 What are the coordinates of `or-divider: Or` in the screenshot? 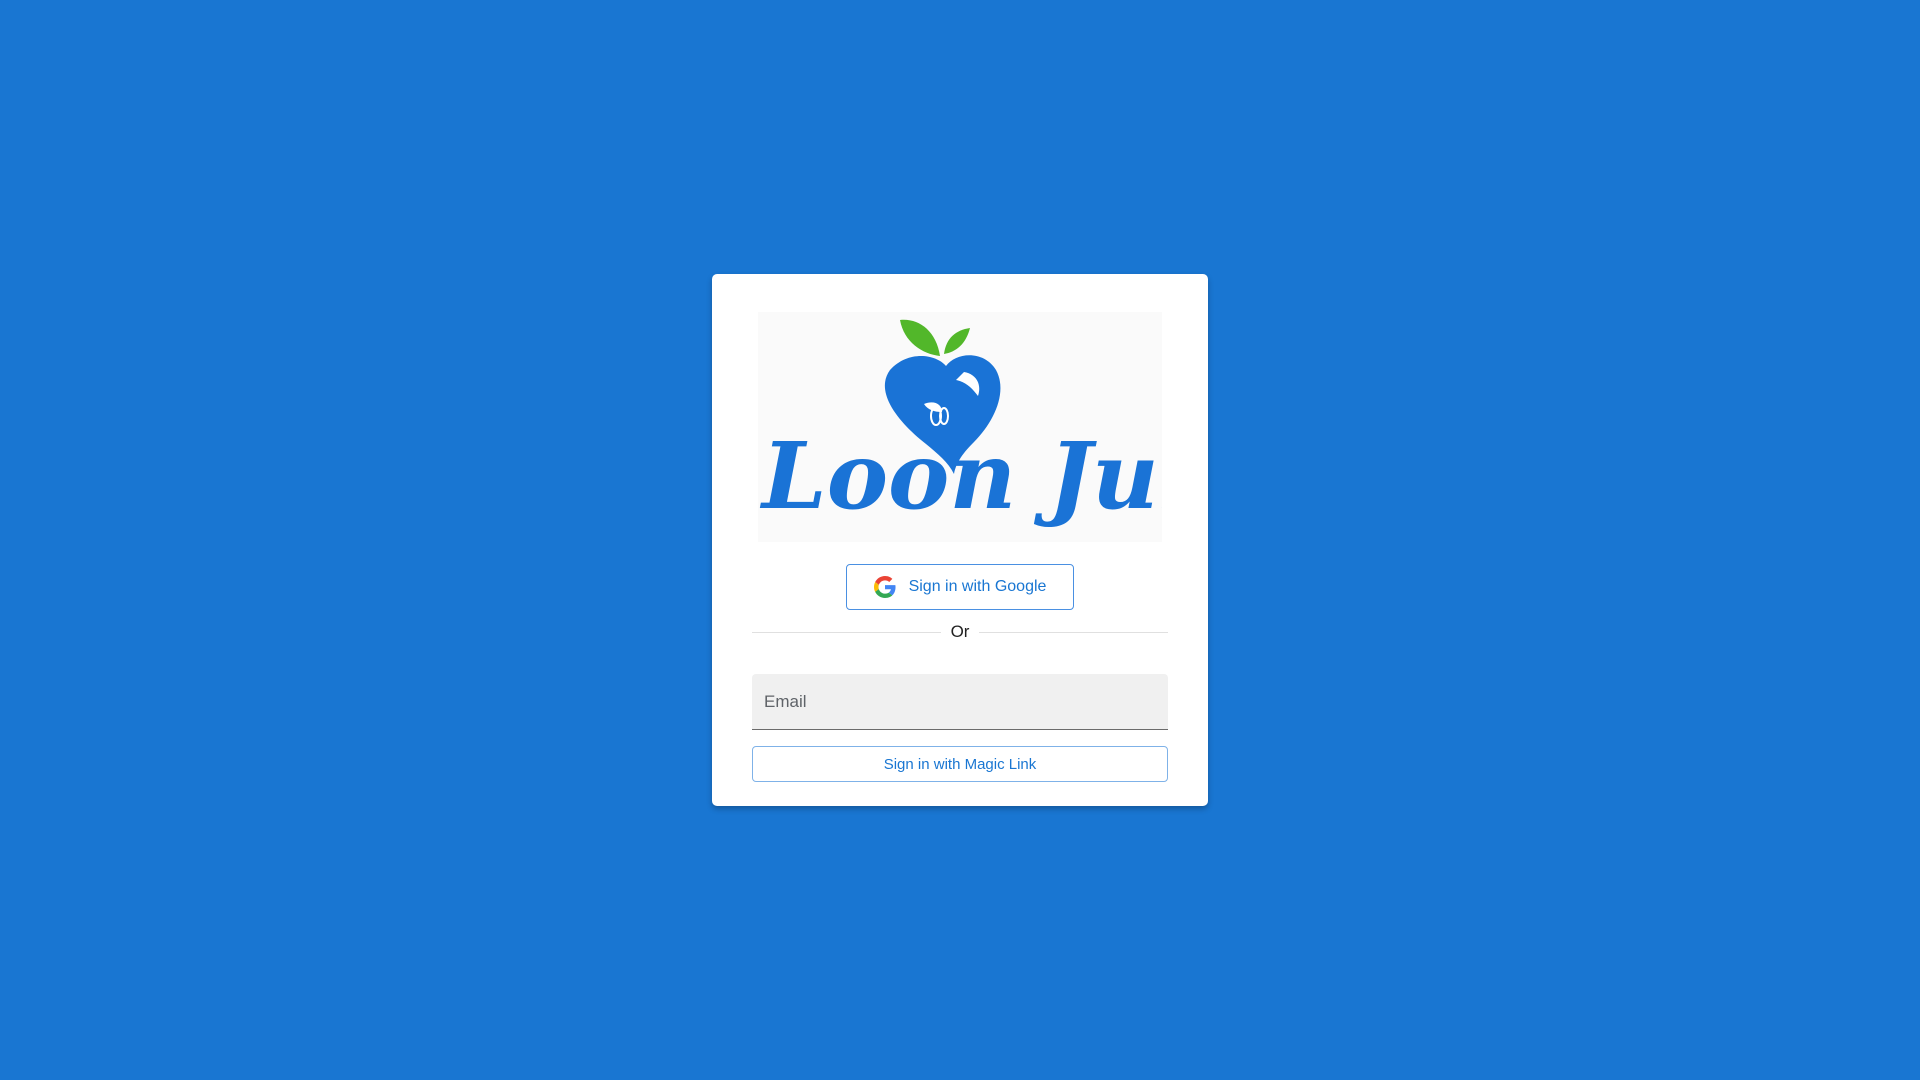 It's located at (960, 632).